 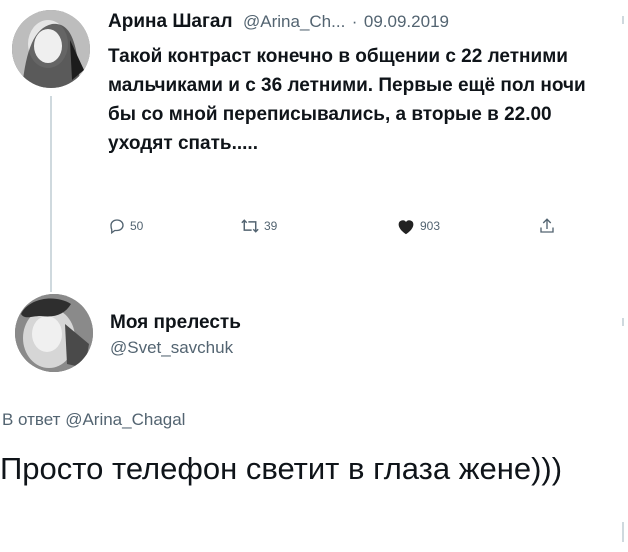 I want to click on retweet-action: 39, so click(x=258, y=226).